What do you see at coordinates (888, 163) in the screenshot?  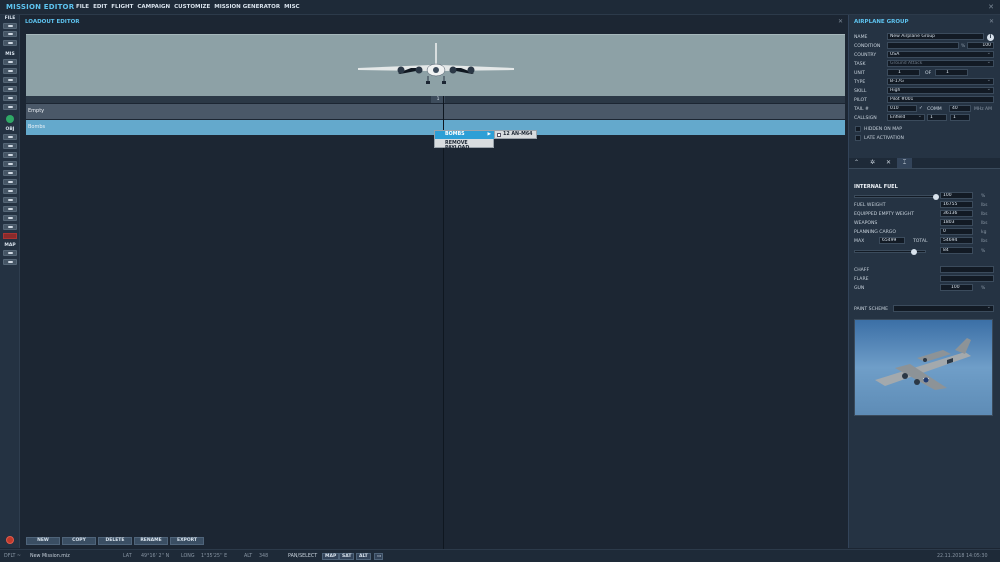 I see `tab-targets-icon: ✕` at bounding box center [888, 163].